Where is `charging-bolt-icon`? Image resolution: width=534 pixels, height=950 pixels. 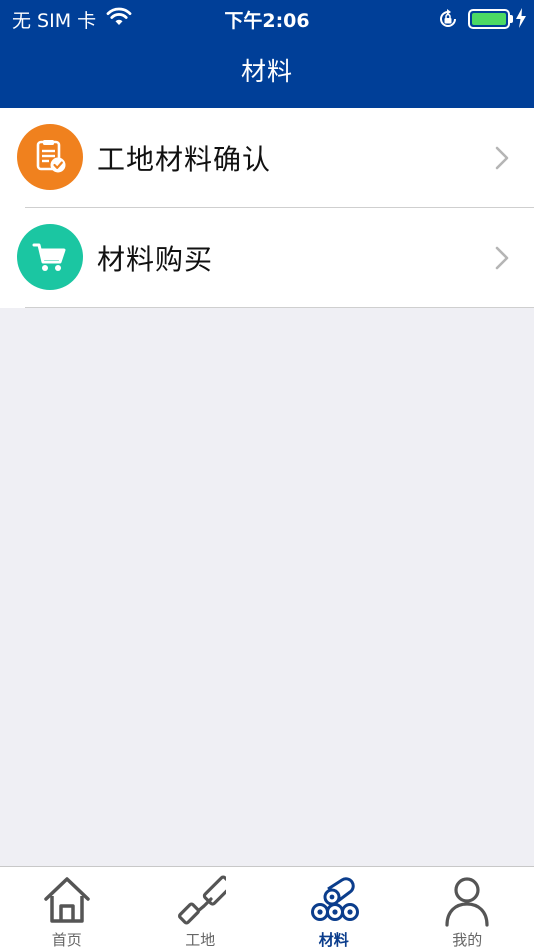
charging-bolt-icon is located at coordinates (521, 20).